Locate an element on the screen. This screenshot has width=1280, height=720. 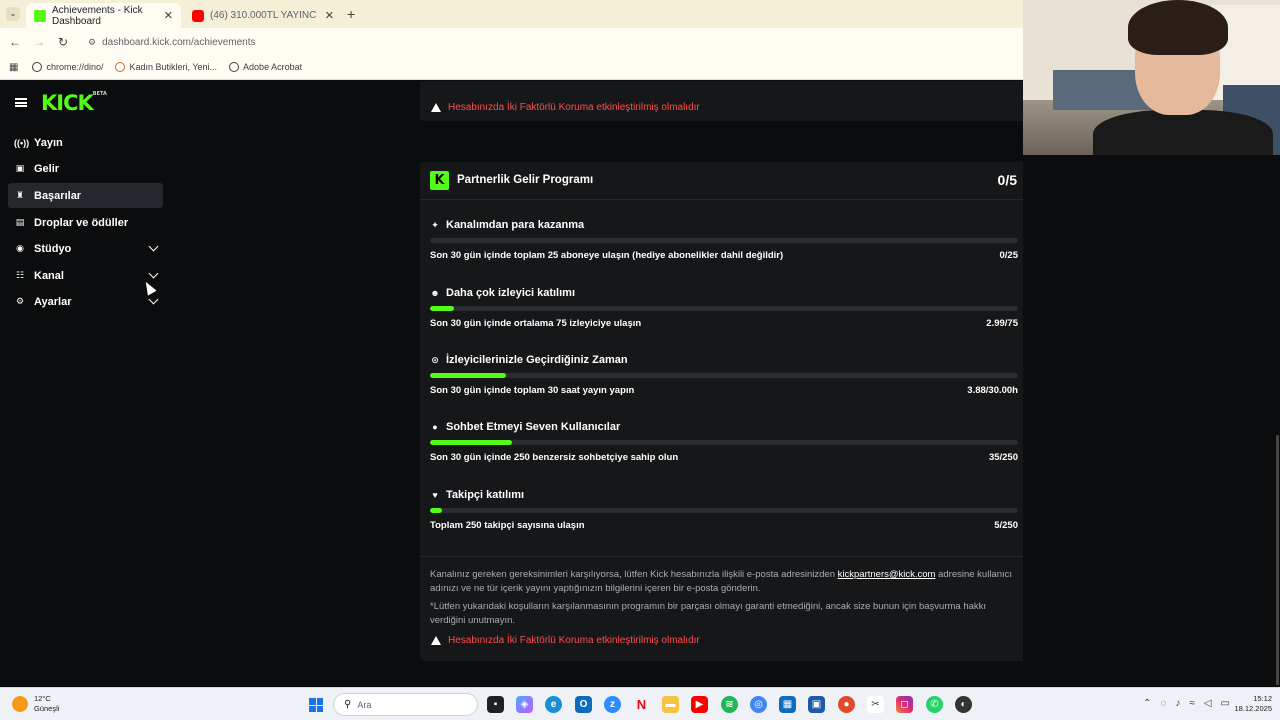
studio-icon: ◉ is located at coordinates (20, 248).